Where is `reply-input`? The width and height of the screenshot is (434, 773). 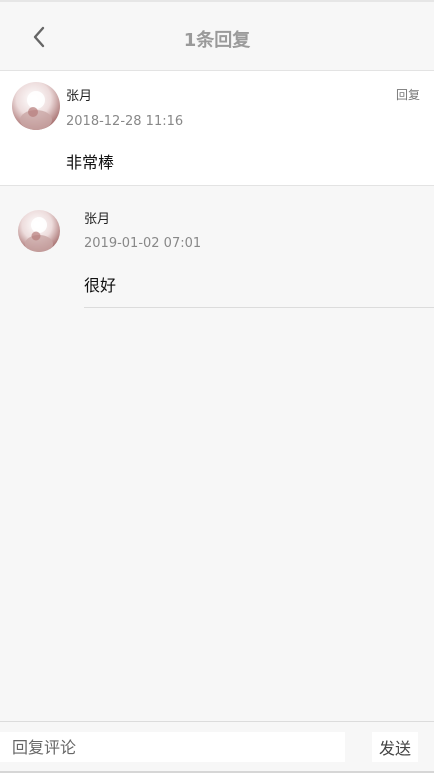 reply-input is located at coordinates (172, 747).